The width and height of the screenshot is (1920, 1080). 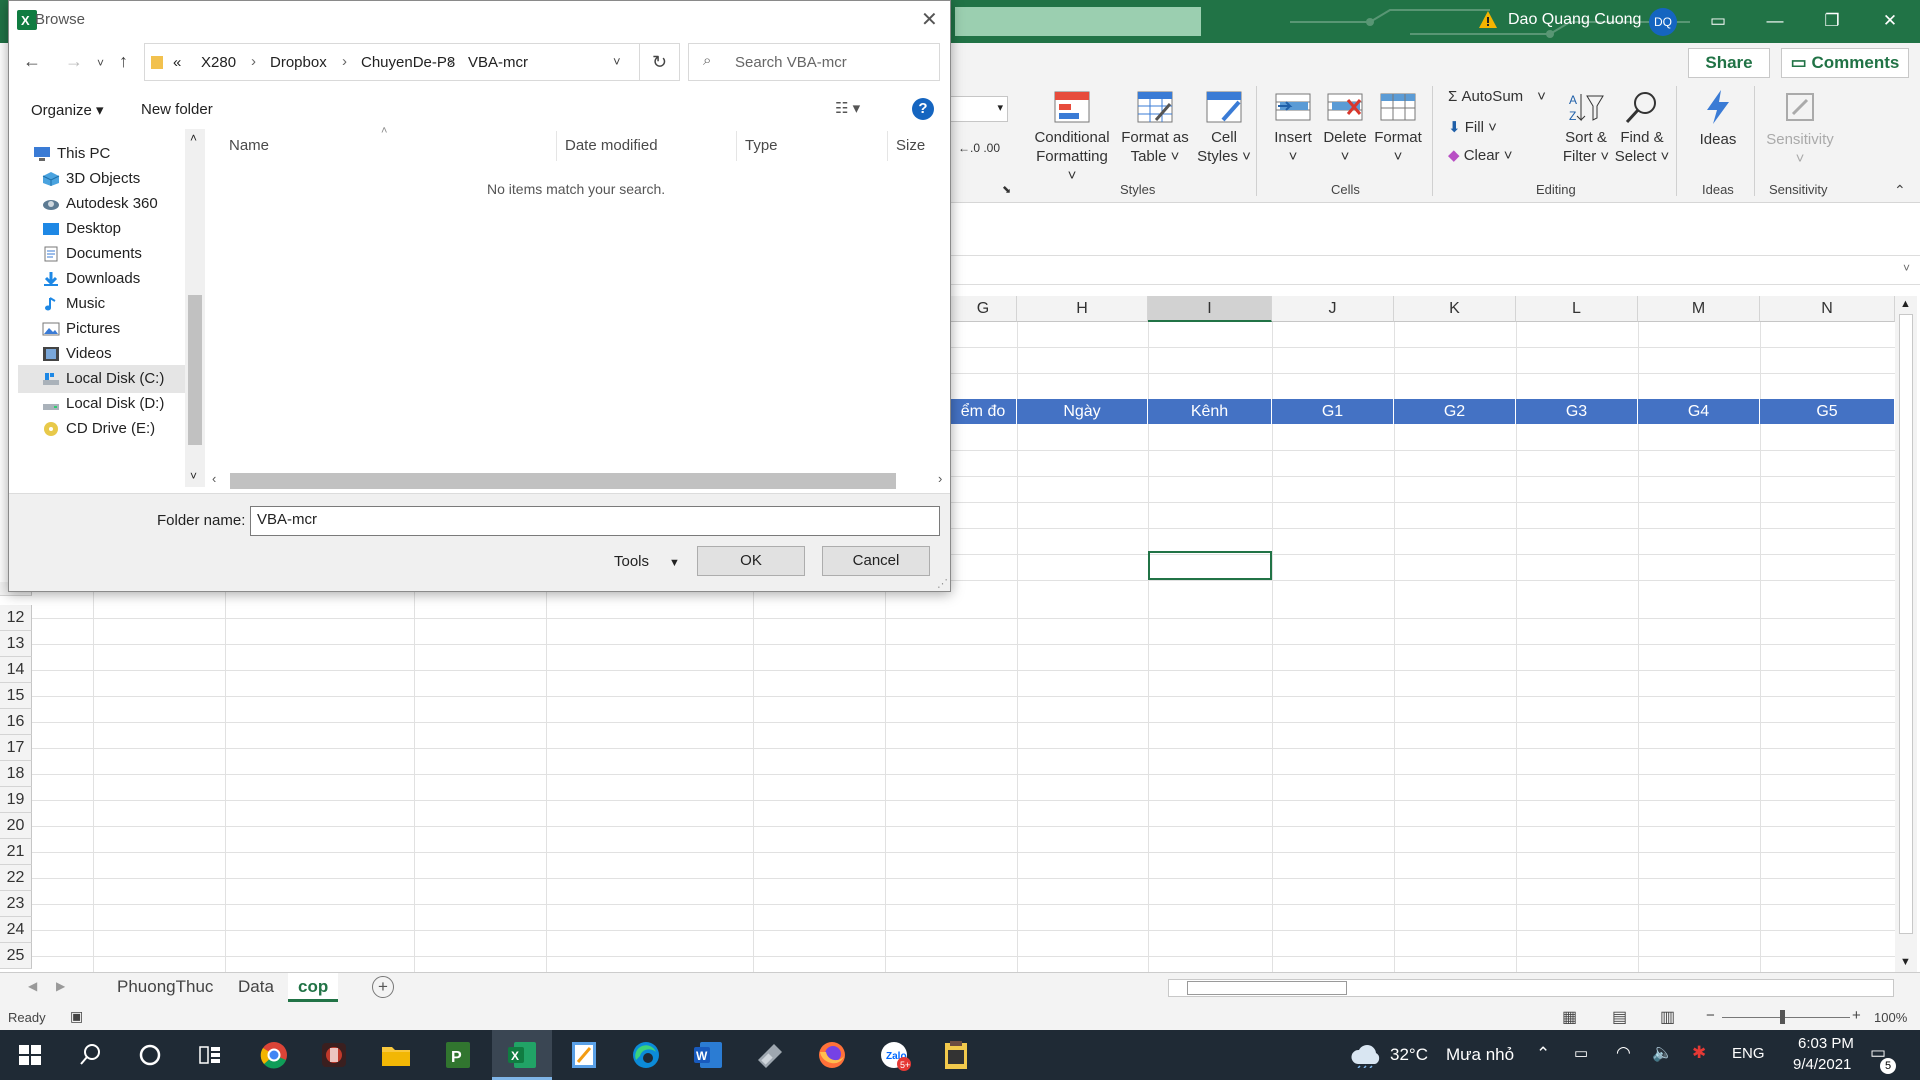 I want to click on column-header-h: H, so click(x=1082, y=309).